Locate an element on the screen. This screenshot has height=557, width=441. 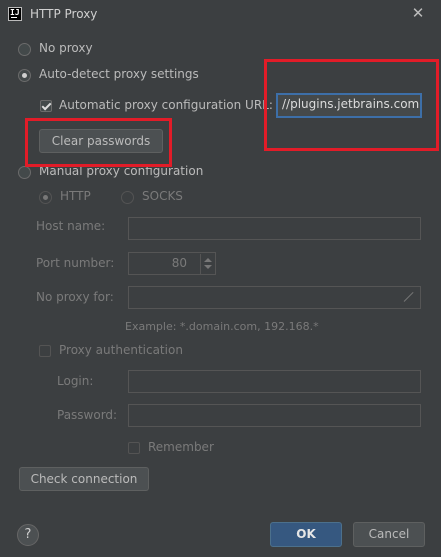
no-proxy-for-label: No proxy for: is located at coordinates (75, 297).